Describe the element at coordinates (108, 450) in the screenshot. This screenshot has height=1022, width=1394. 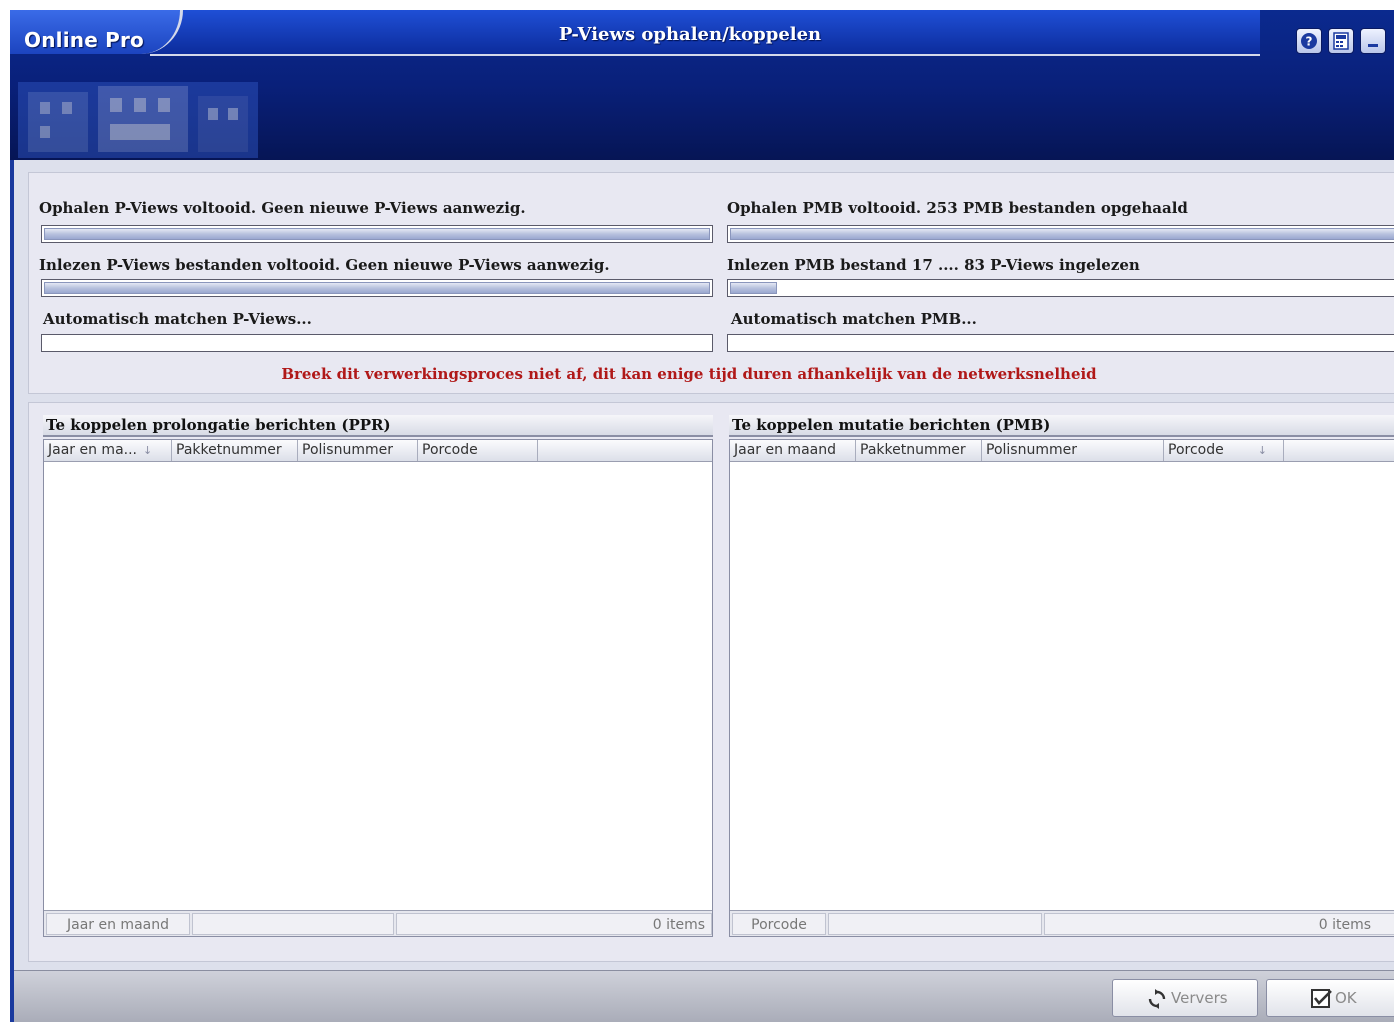
I see `ppr-col-year-month: Jaar en ma... ↓` at that location.